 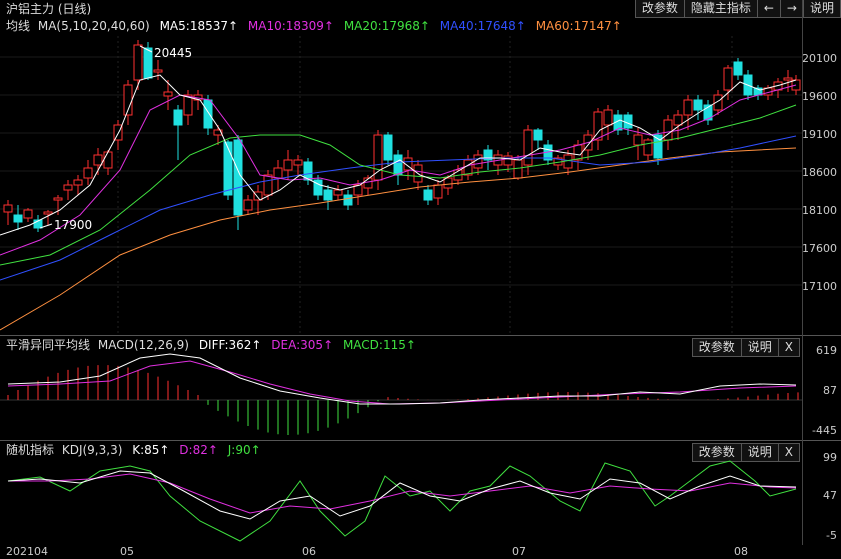 I want to click on date-axis: 202104 05 06 07 08, so click(x=420, y=552).